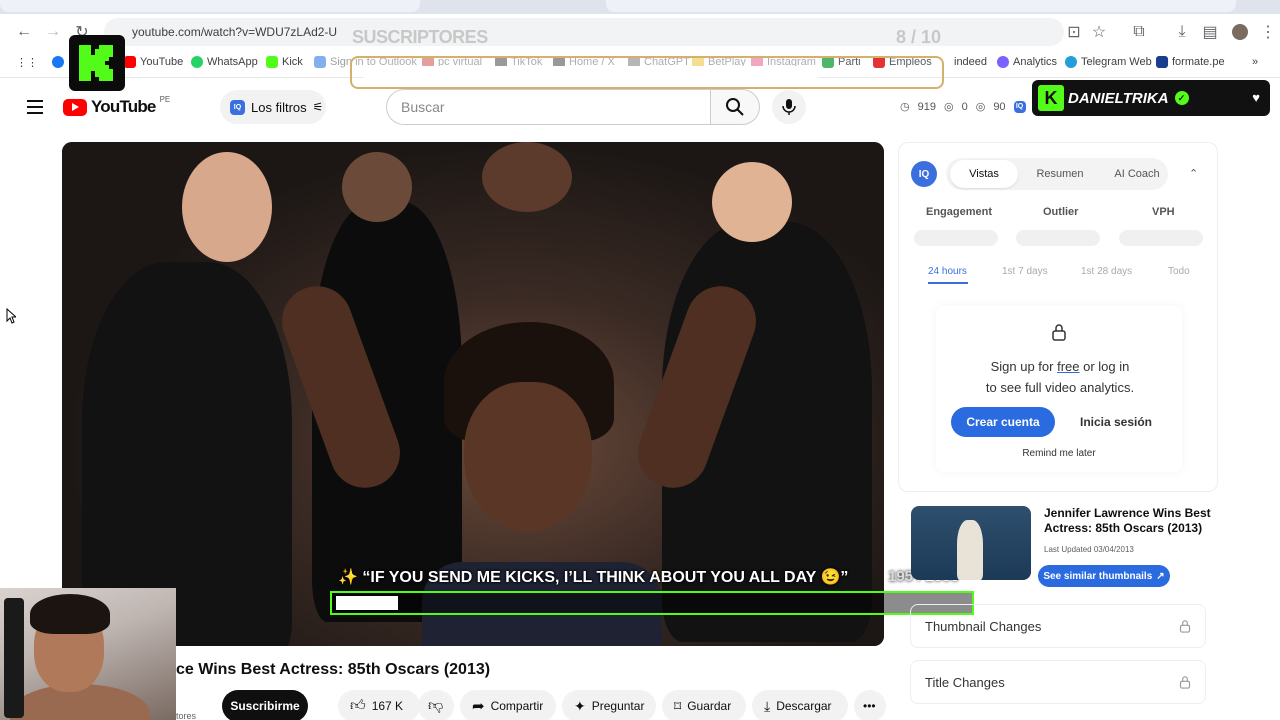 The height and width of the screenshot is (720, 1280). Describe the element at coordinates (789, 107) in the screenshot. I see `voice-search-button` at that location.